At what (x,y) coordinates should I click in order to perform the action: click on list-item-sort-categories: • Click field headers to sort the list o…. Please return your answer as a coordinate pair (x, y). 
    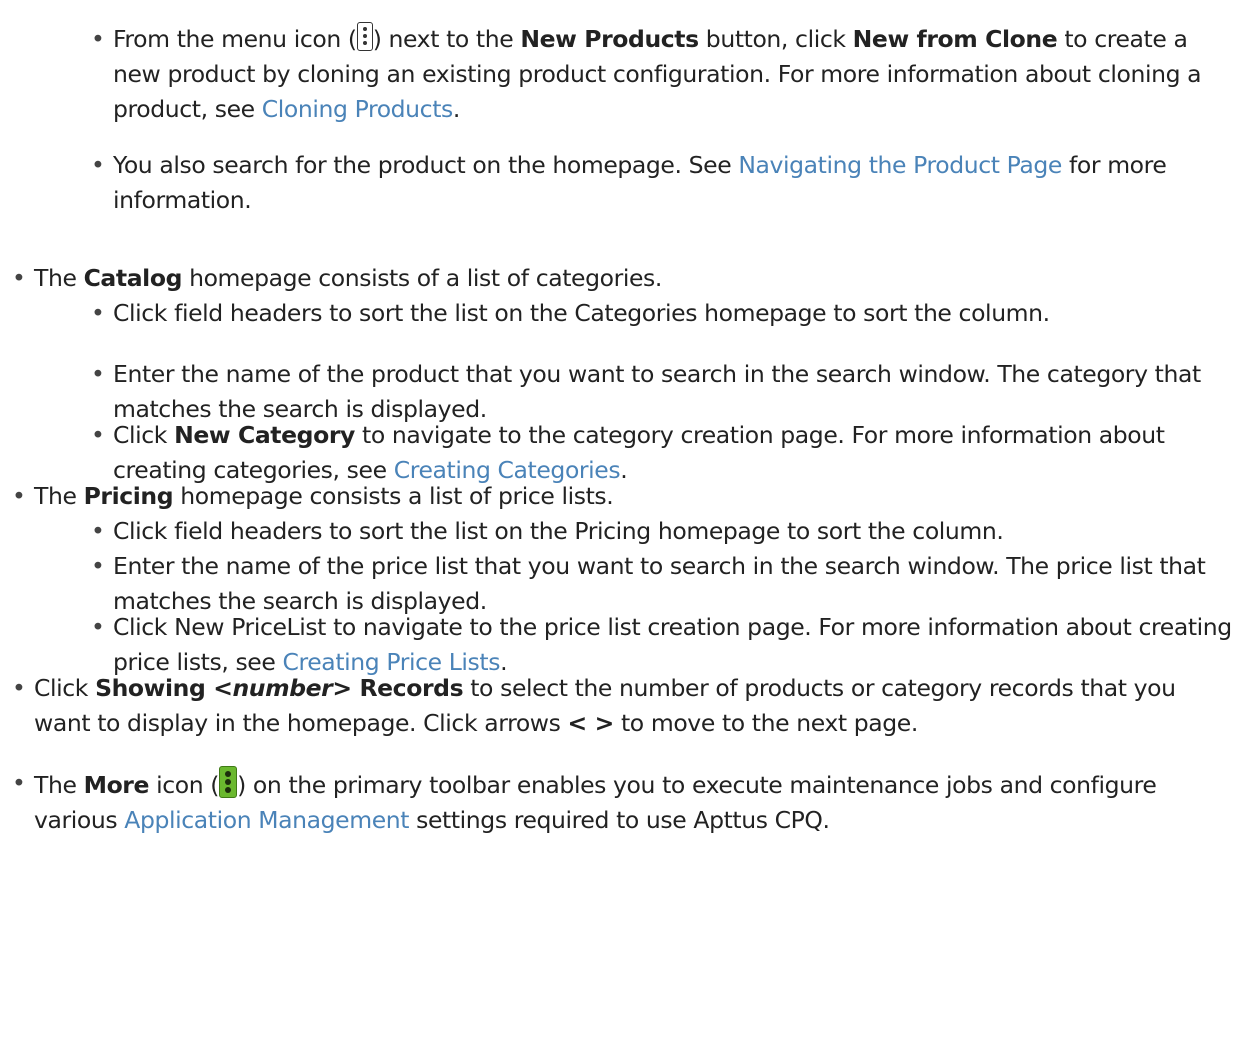
    Looking at the image, I should click on (662, 313).